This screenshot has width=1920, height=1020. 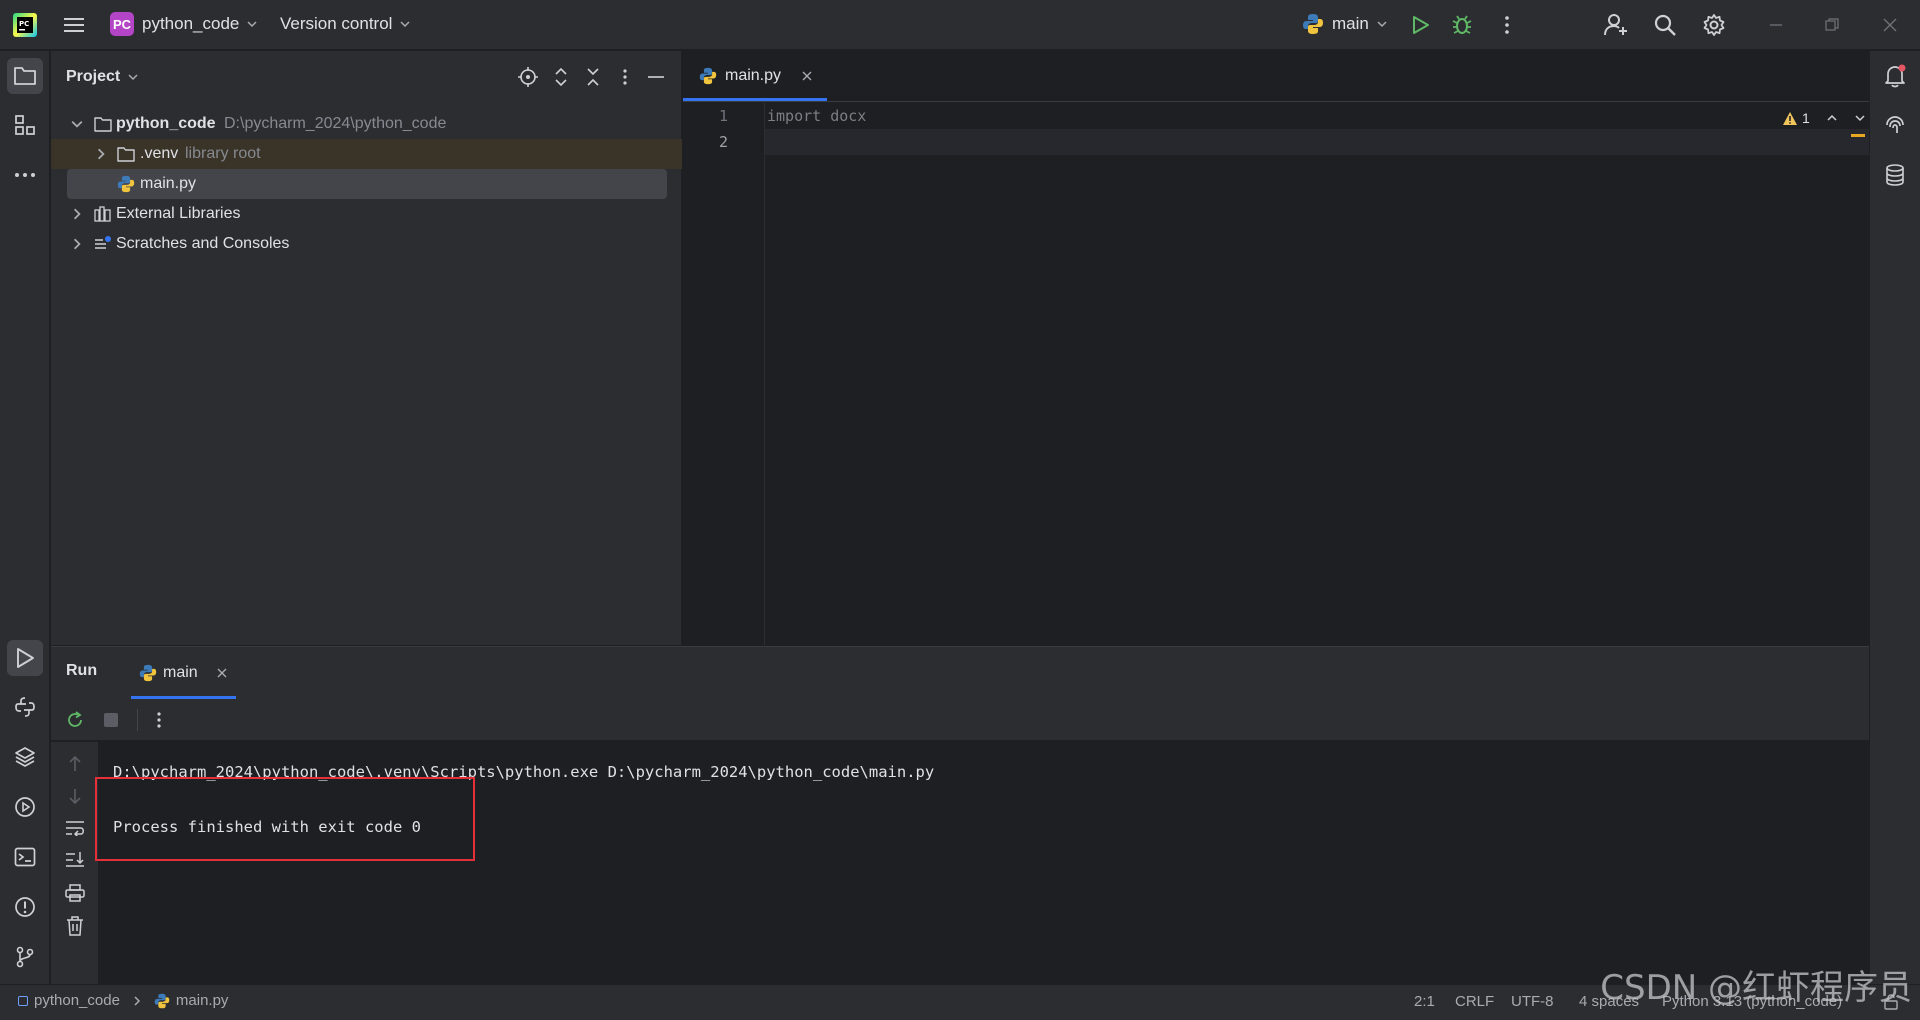 I want to click on terminal-button, so click(x=25, y=857).